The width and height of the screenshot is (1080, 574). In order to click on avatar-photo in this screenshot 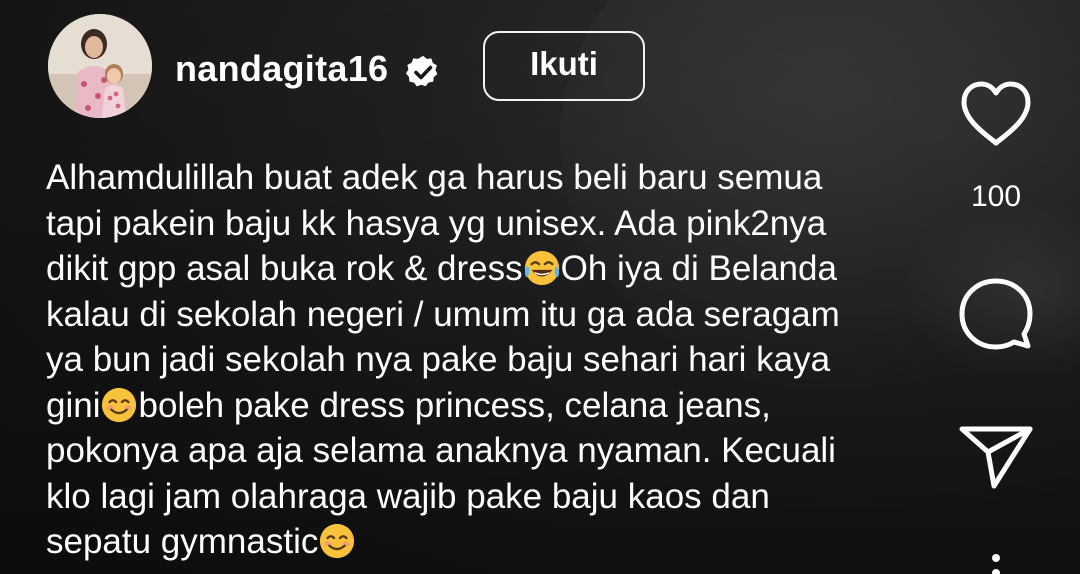, I will do `click(100, 66)`.